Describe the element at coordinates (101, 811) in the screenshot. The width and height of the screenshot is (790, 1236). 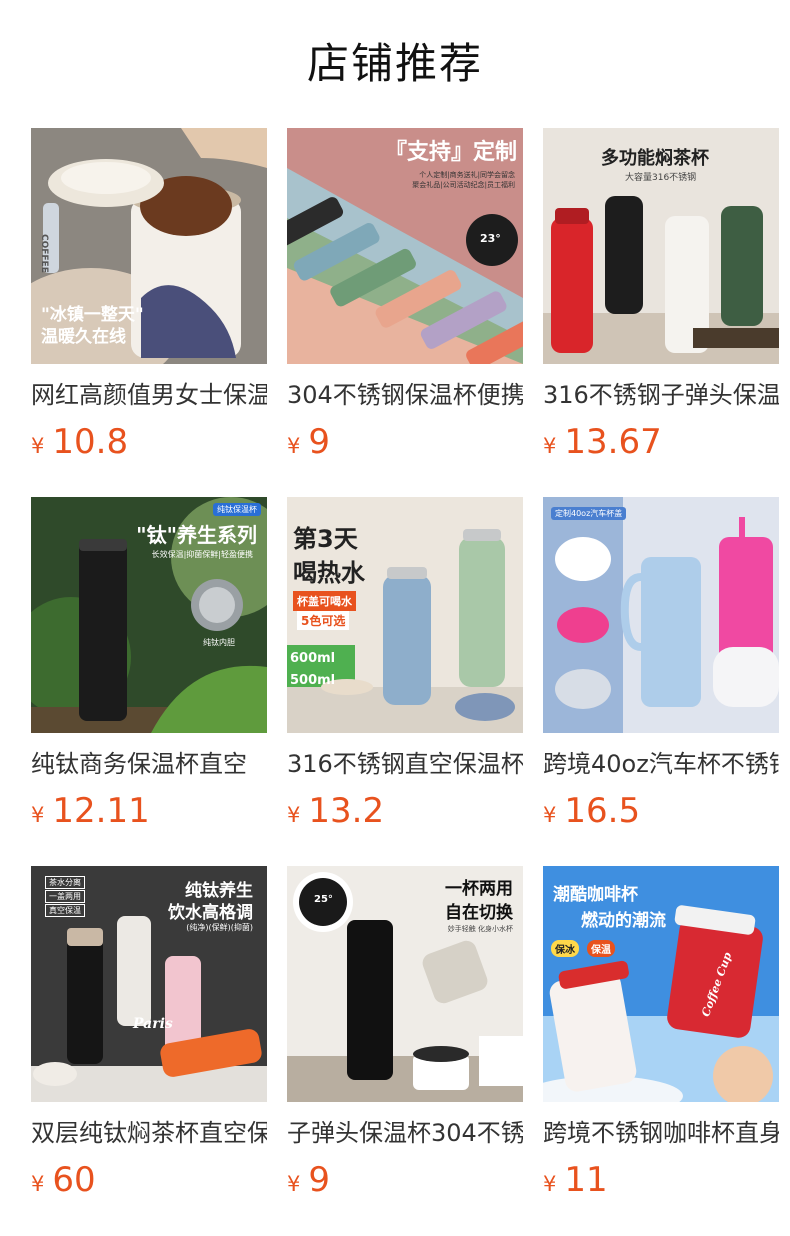
I see `price-value: 12.11` at that location.